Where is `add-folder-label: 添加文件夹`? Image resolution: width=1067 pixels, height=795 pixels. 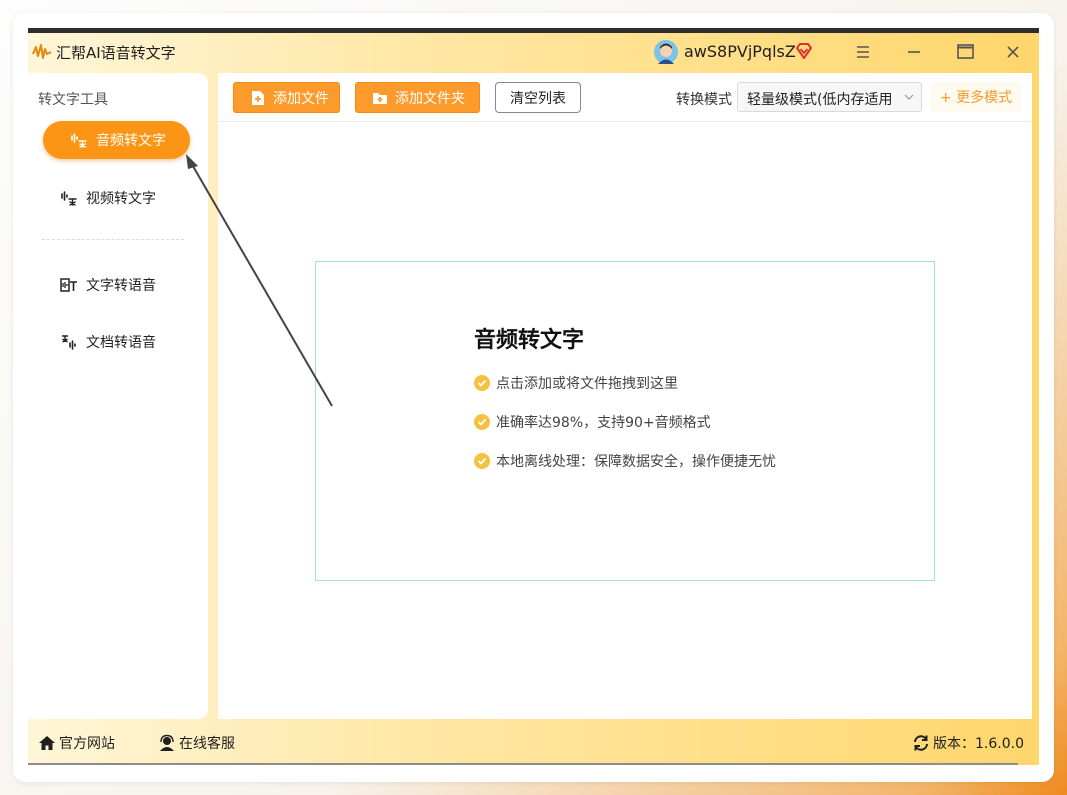 add-folder-label: 添加文件夹 is located at coordinates (430, 98).